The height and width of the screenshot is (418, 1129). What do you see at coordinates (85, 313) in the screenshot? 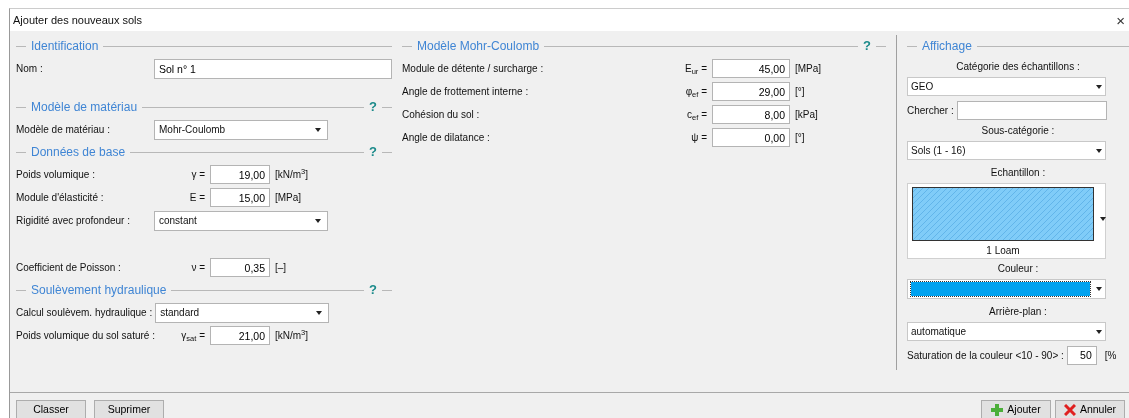
I see `field-label: Calcul soulèvem. hydraulique :` at bounding box center [85, 313].